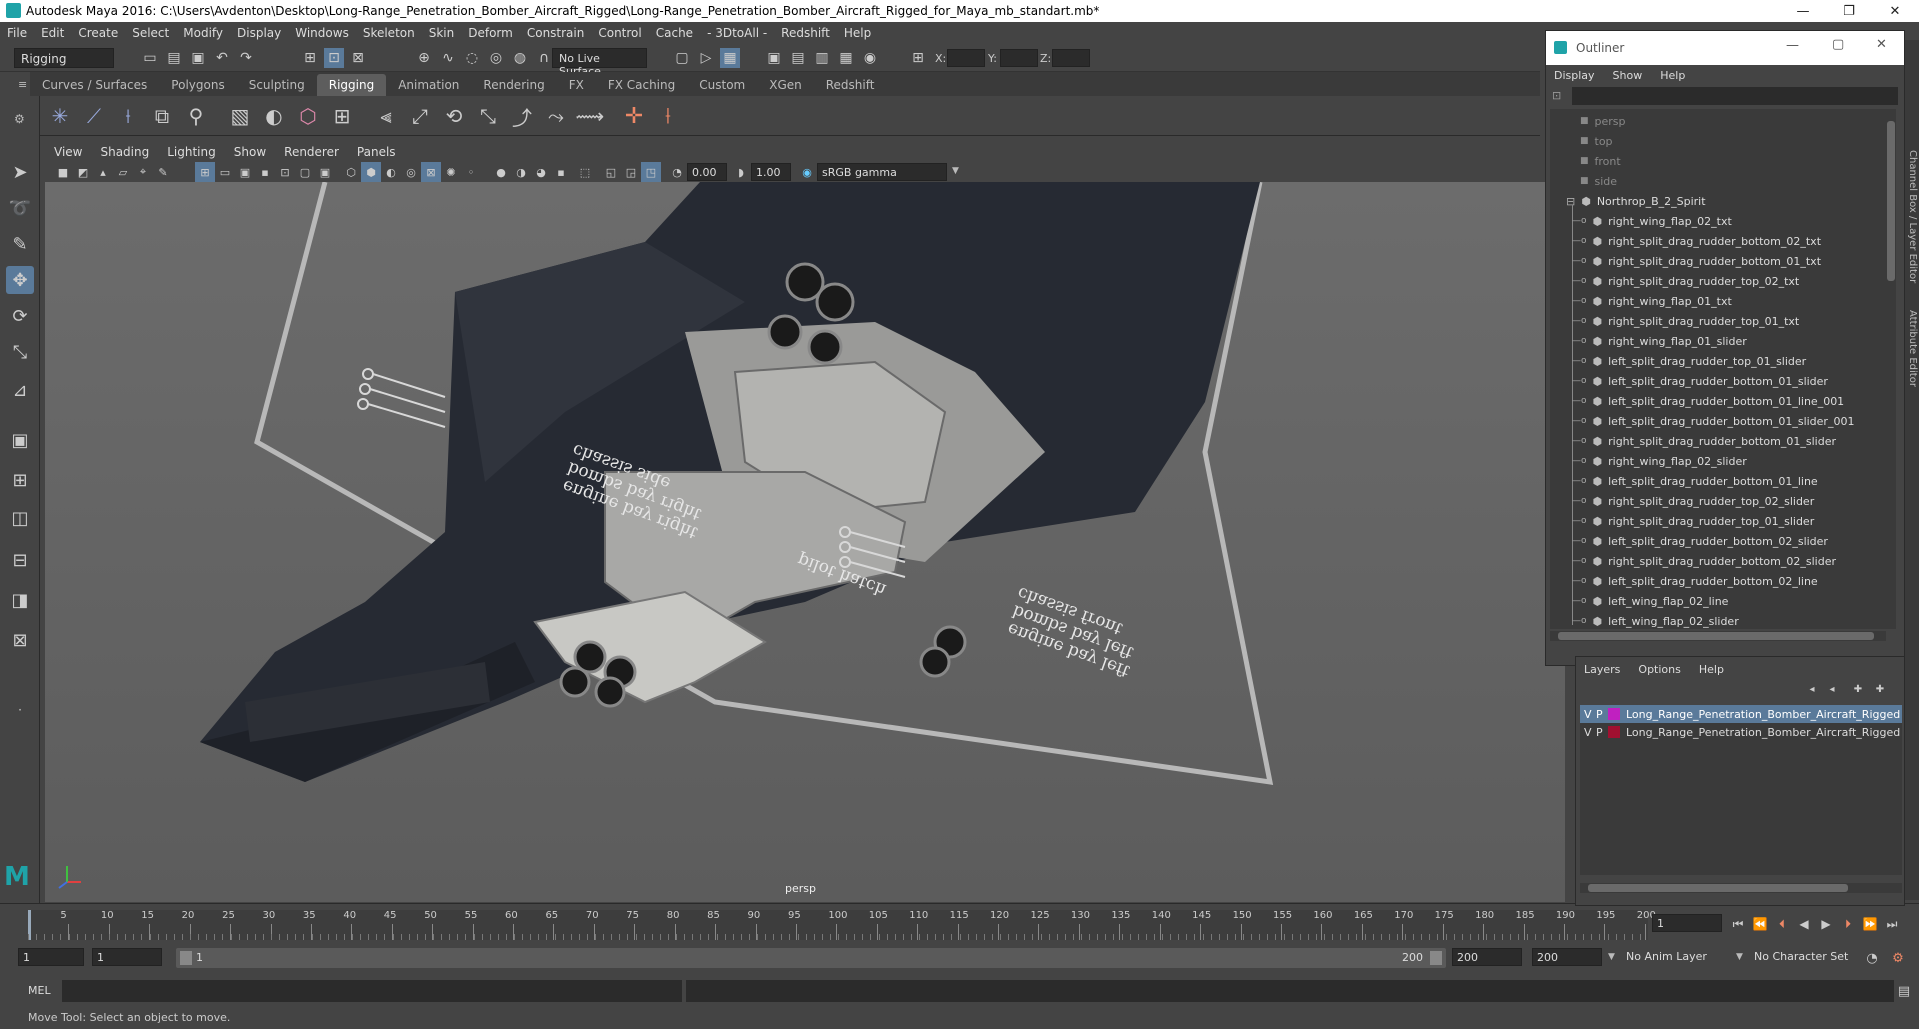  What do you see at coordinates (64, 58) in the screenshot?
I see `menuset-dropdown: Rigging` at bounding box center [64, 58].